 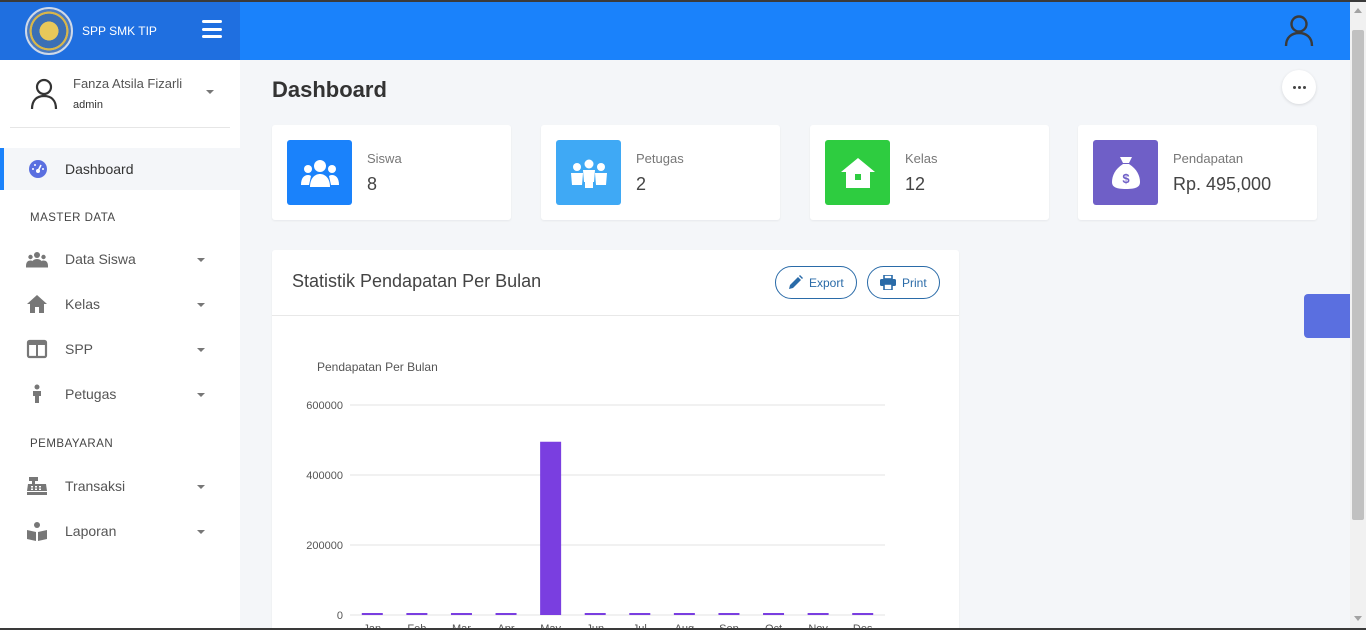 What do you see at coordinates (120, 349) in the screenshot?
I see `sidebar-item-spp: SPP` at bounding box center [120, 349].